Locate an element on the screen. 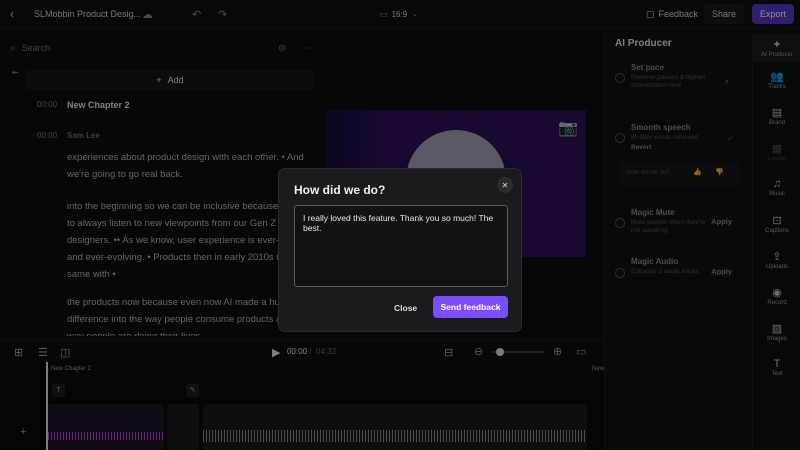  close-icon: ✕ is located at coordinates (505, 185).